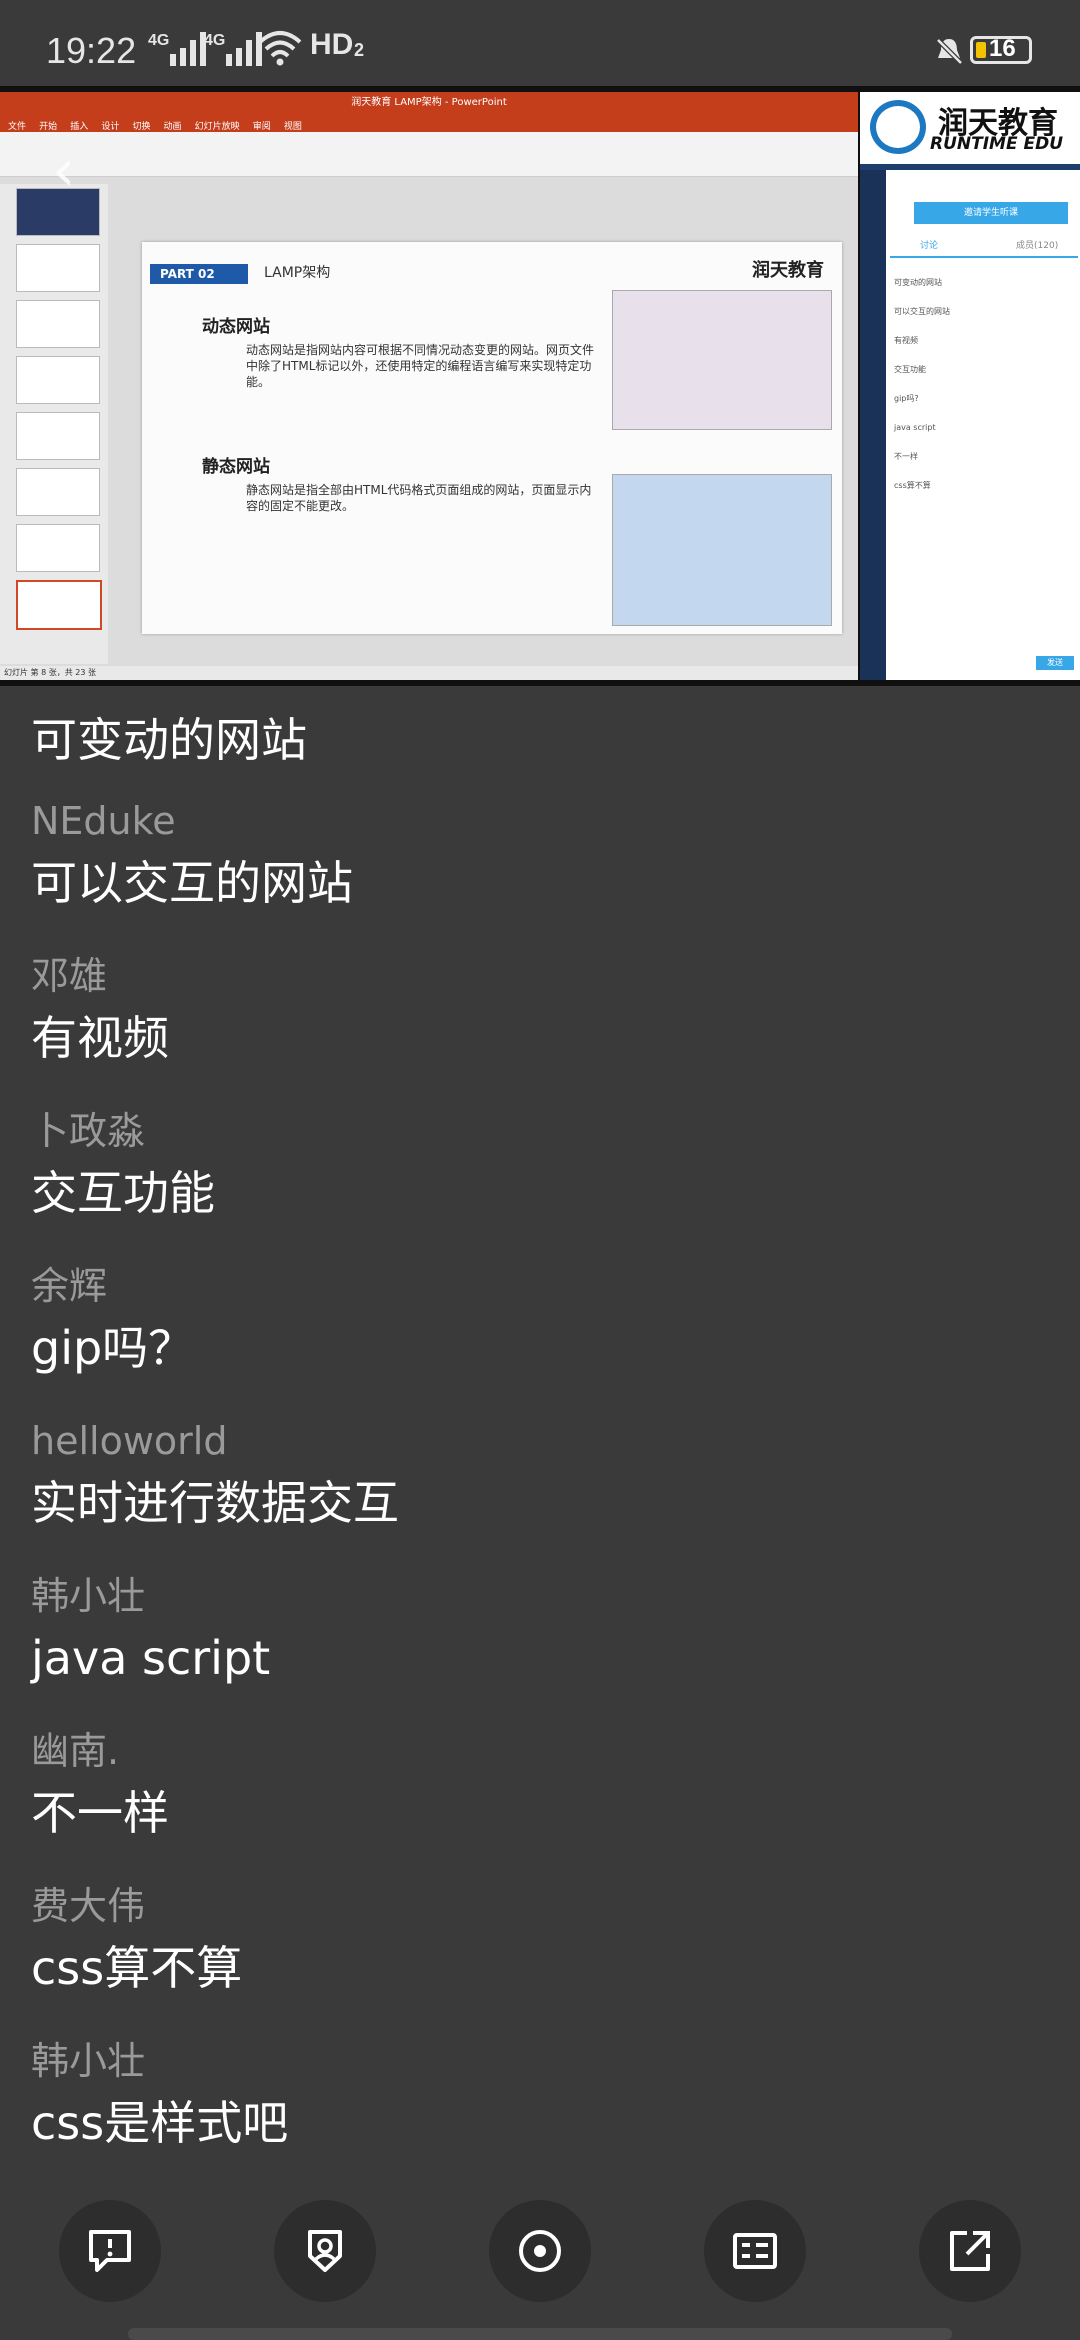 Image resolution: width=1080 pixels, height=2340 pixels. Describe the element at coordinates (169, 740) in the screenshot. I see `chat-message-text: 可变动的网站` at that location.